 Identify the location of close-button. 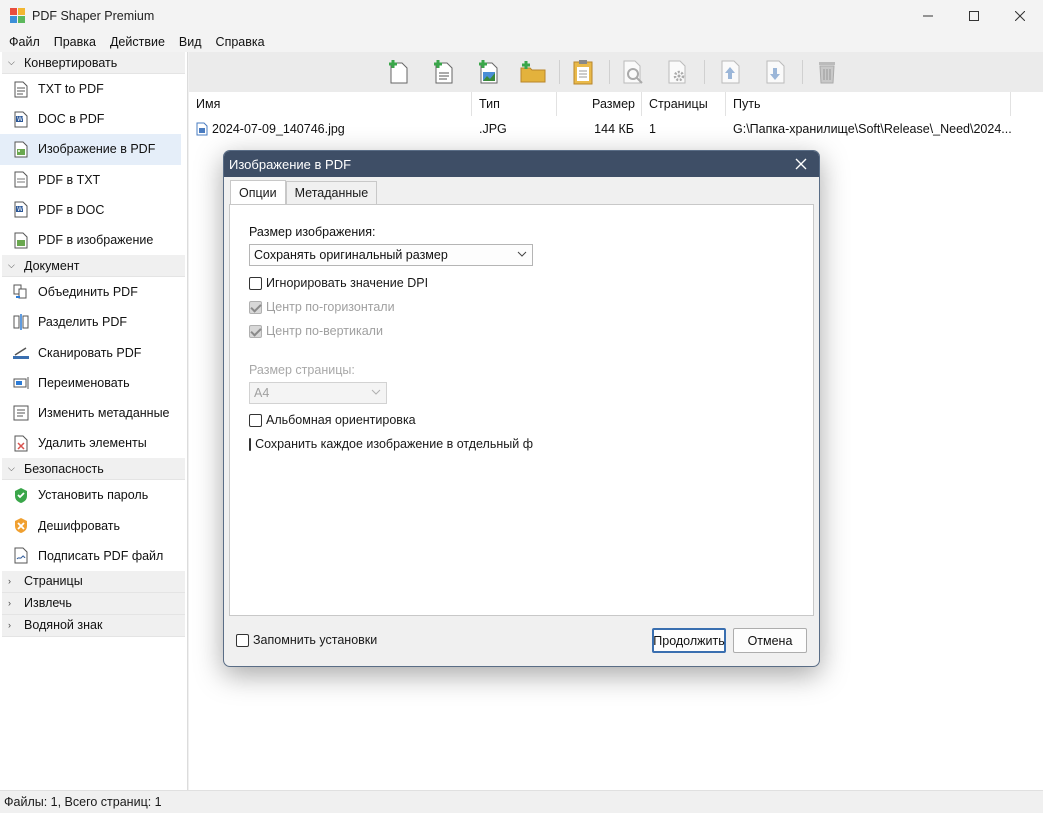
(1020, 15).